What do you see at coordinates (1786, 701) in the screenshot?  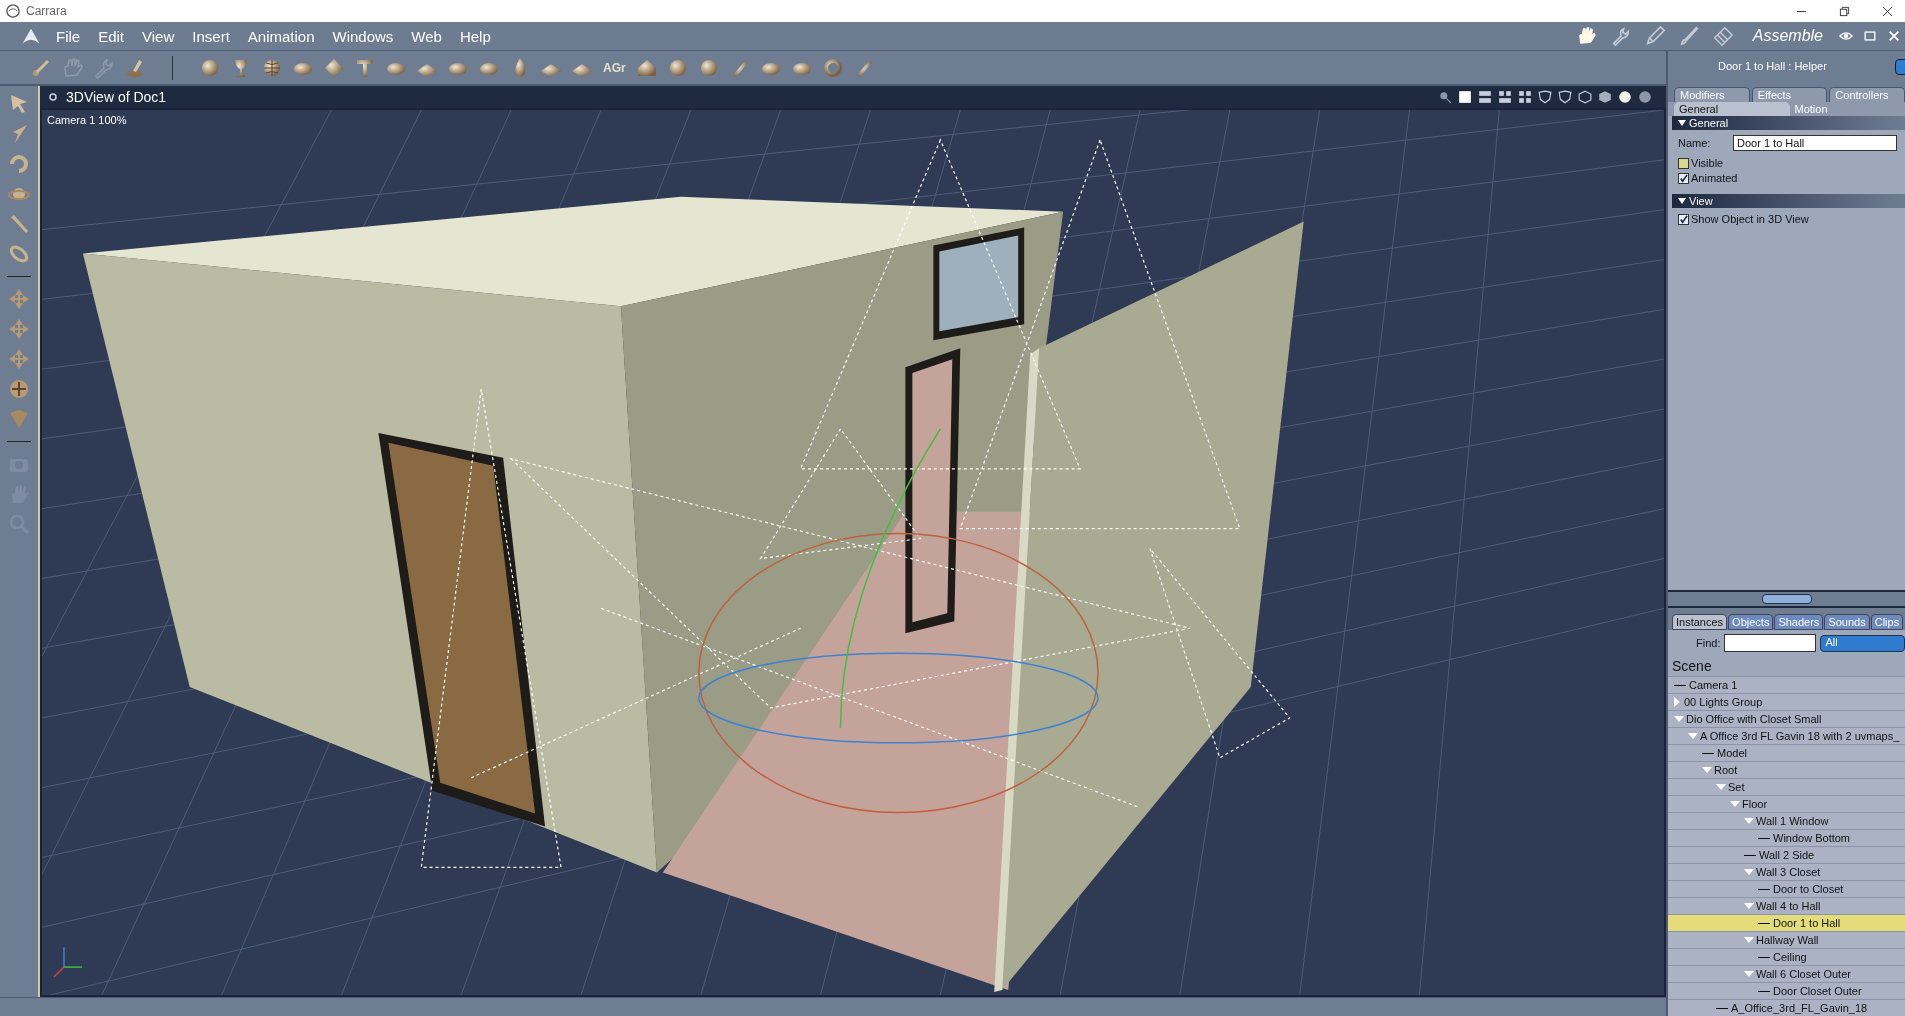 I see `tree-item: 00 Lights Group` at bounding box center [1786, 701].